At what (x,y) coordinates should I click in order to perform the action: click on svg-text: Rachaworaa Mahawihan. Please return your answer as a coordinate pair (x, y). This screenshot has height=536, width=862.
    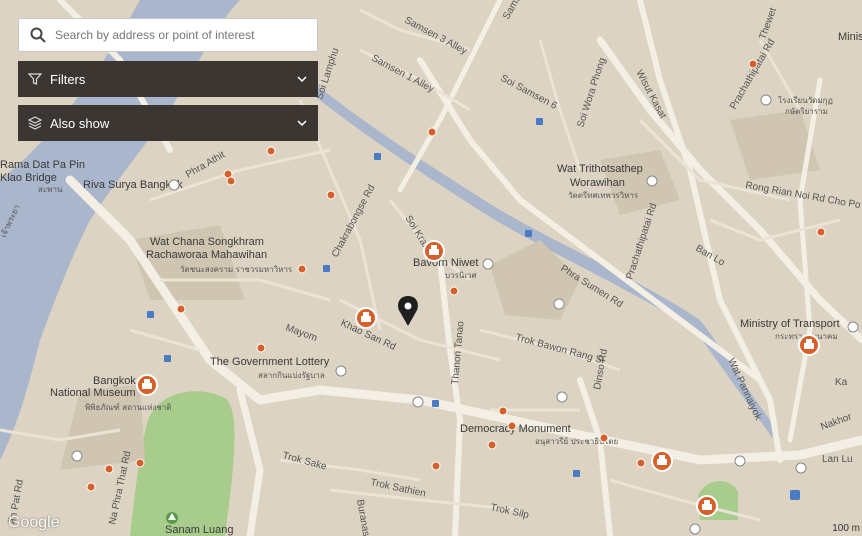
    Looking at the image, I should click on (206, 255).